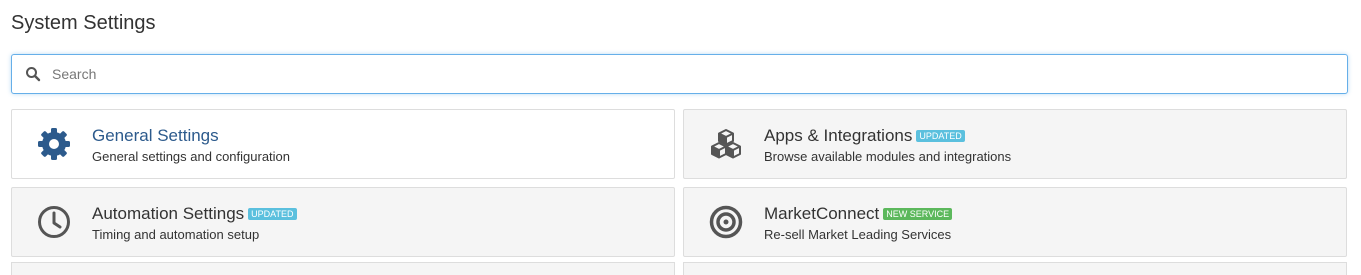 This screenshot has height=275, width=1361. What do you see at coordinates (692, 74) in the screenshot?
I see `search-input` at bounding box center [692, 74].